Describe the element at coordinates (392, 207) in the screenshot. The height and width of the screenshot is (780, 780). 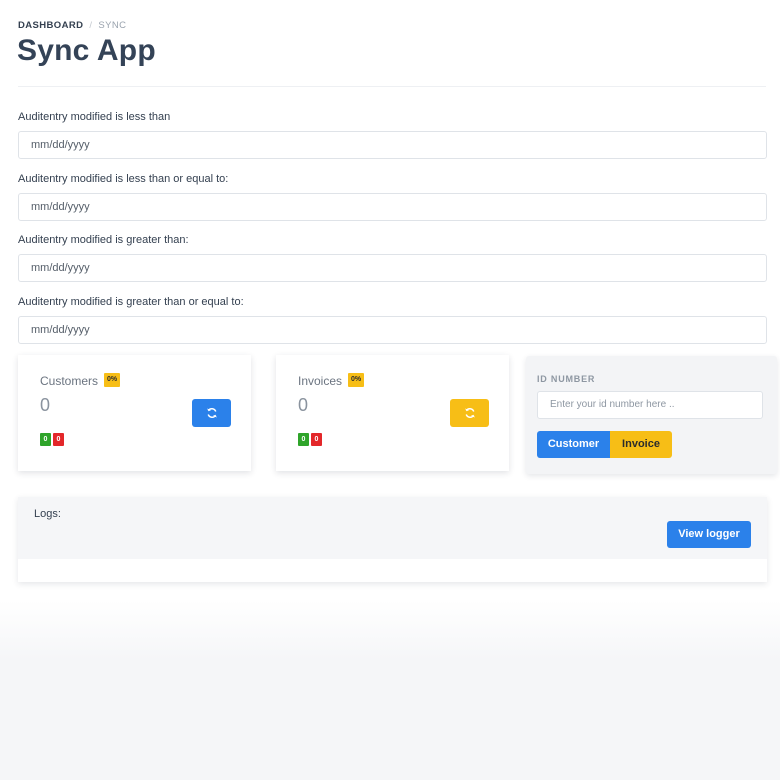
I see `date-input-less-than-equal: mm/dd/yyyy` at that location.